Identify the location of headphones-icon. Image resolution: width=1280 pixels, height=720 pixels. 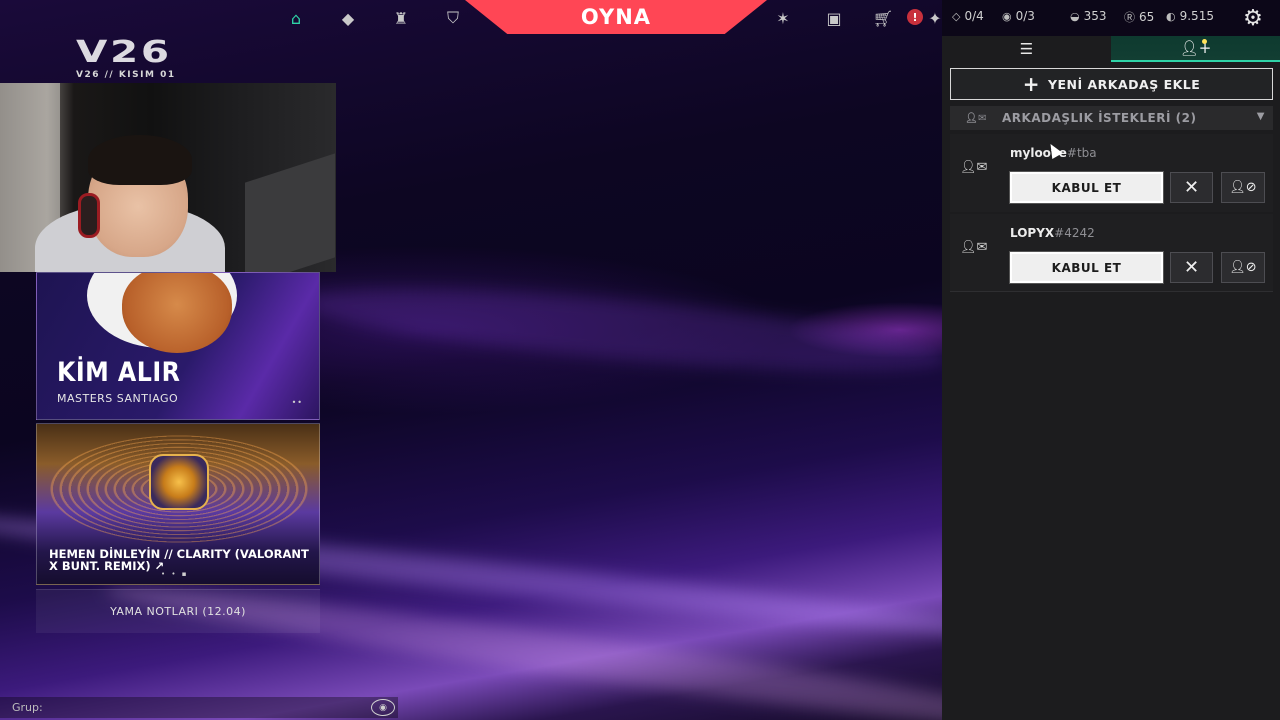
(89, 215).